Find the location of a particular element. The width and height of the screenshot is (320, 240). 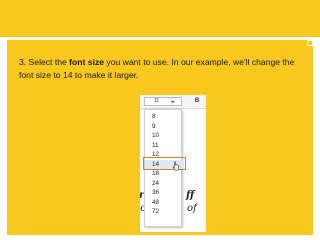

screenshot-toolbar: 11 B is located at coordinates (173, 102).